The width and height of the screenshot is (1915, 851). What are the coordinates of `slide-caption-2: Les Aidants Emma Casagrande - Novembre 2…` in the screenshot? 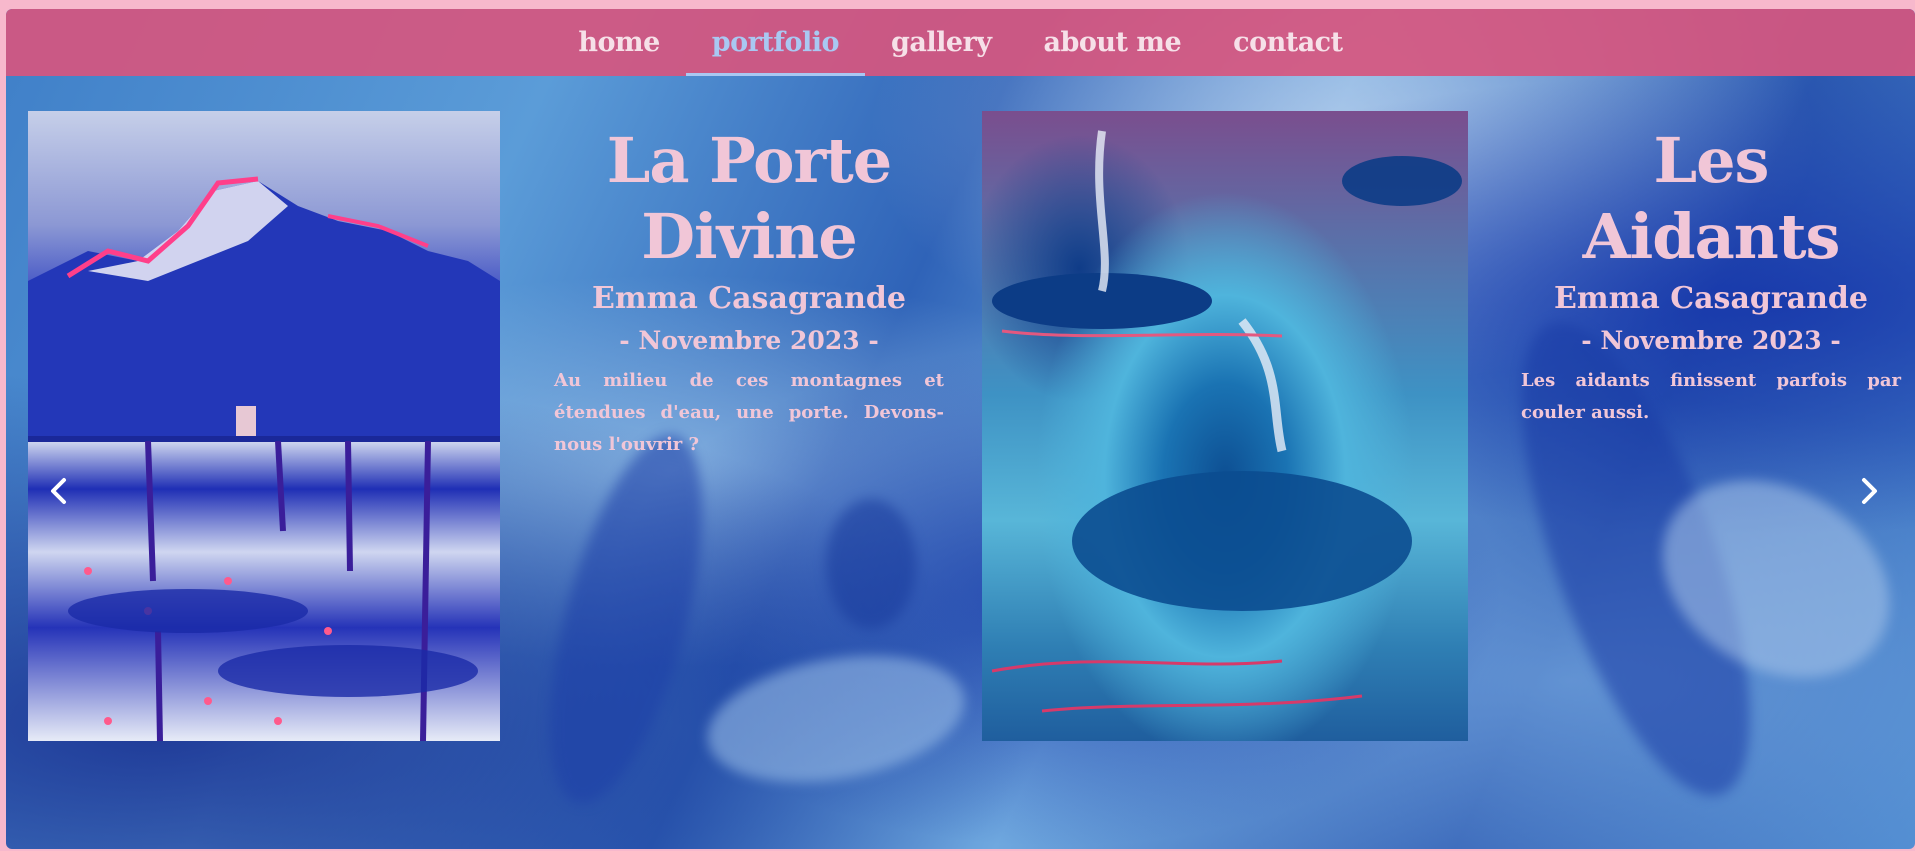 It's located at (1711, 276).